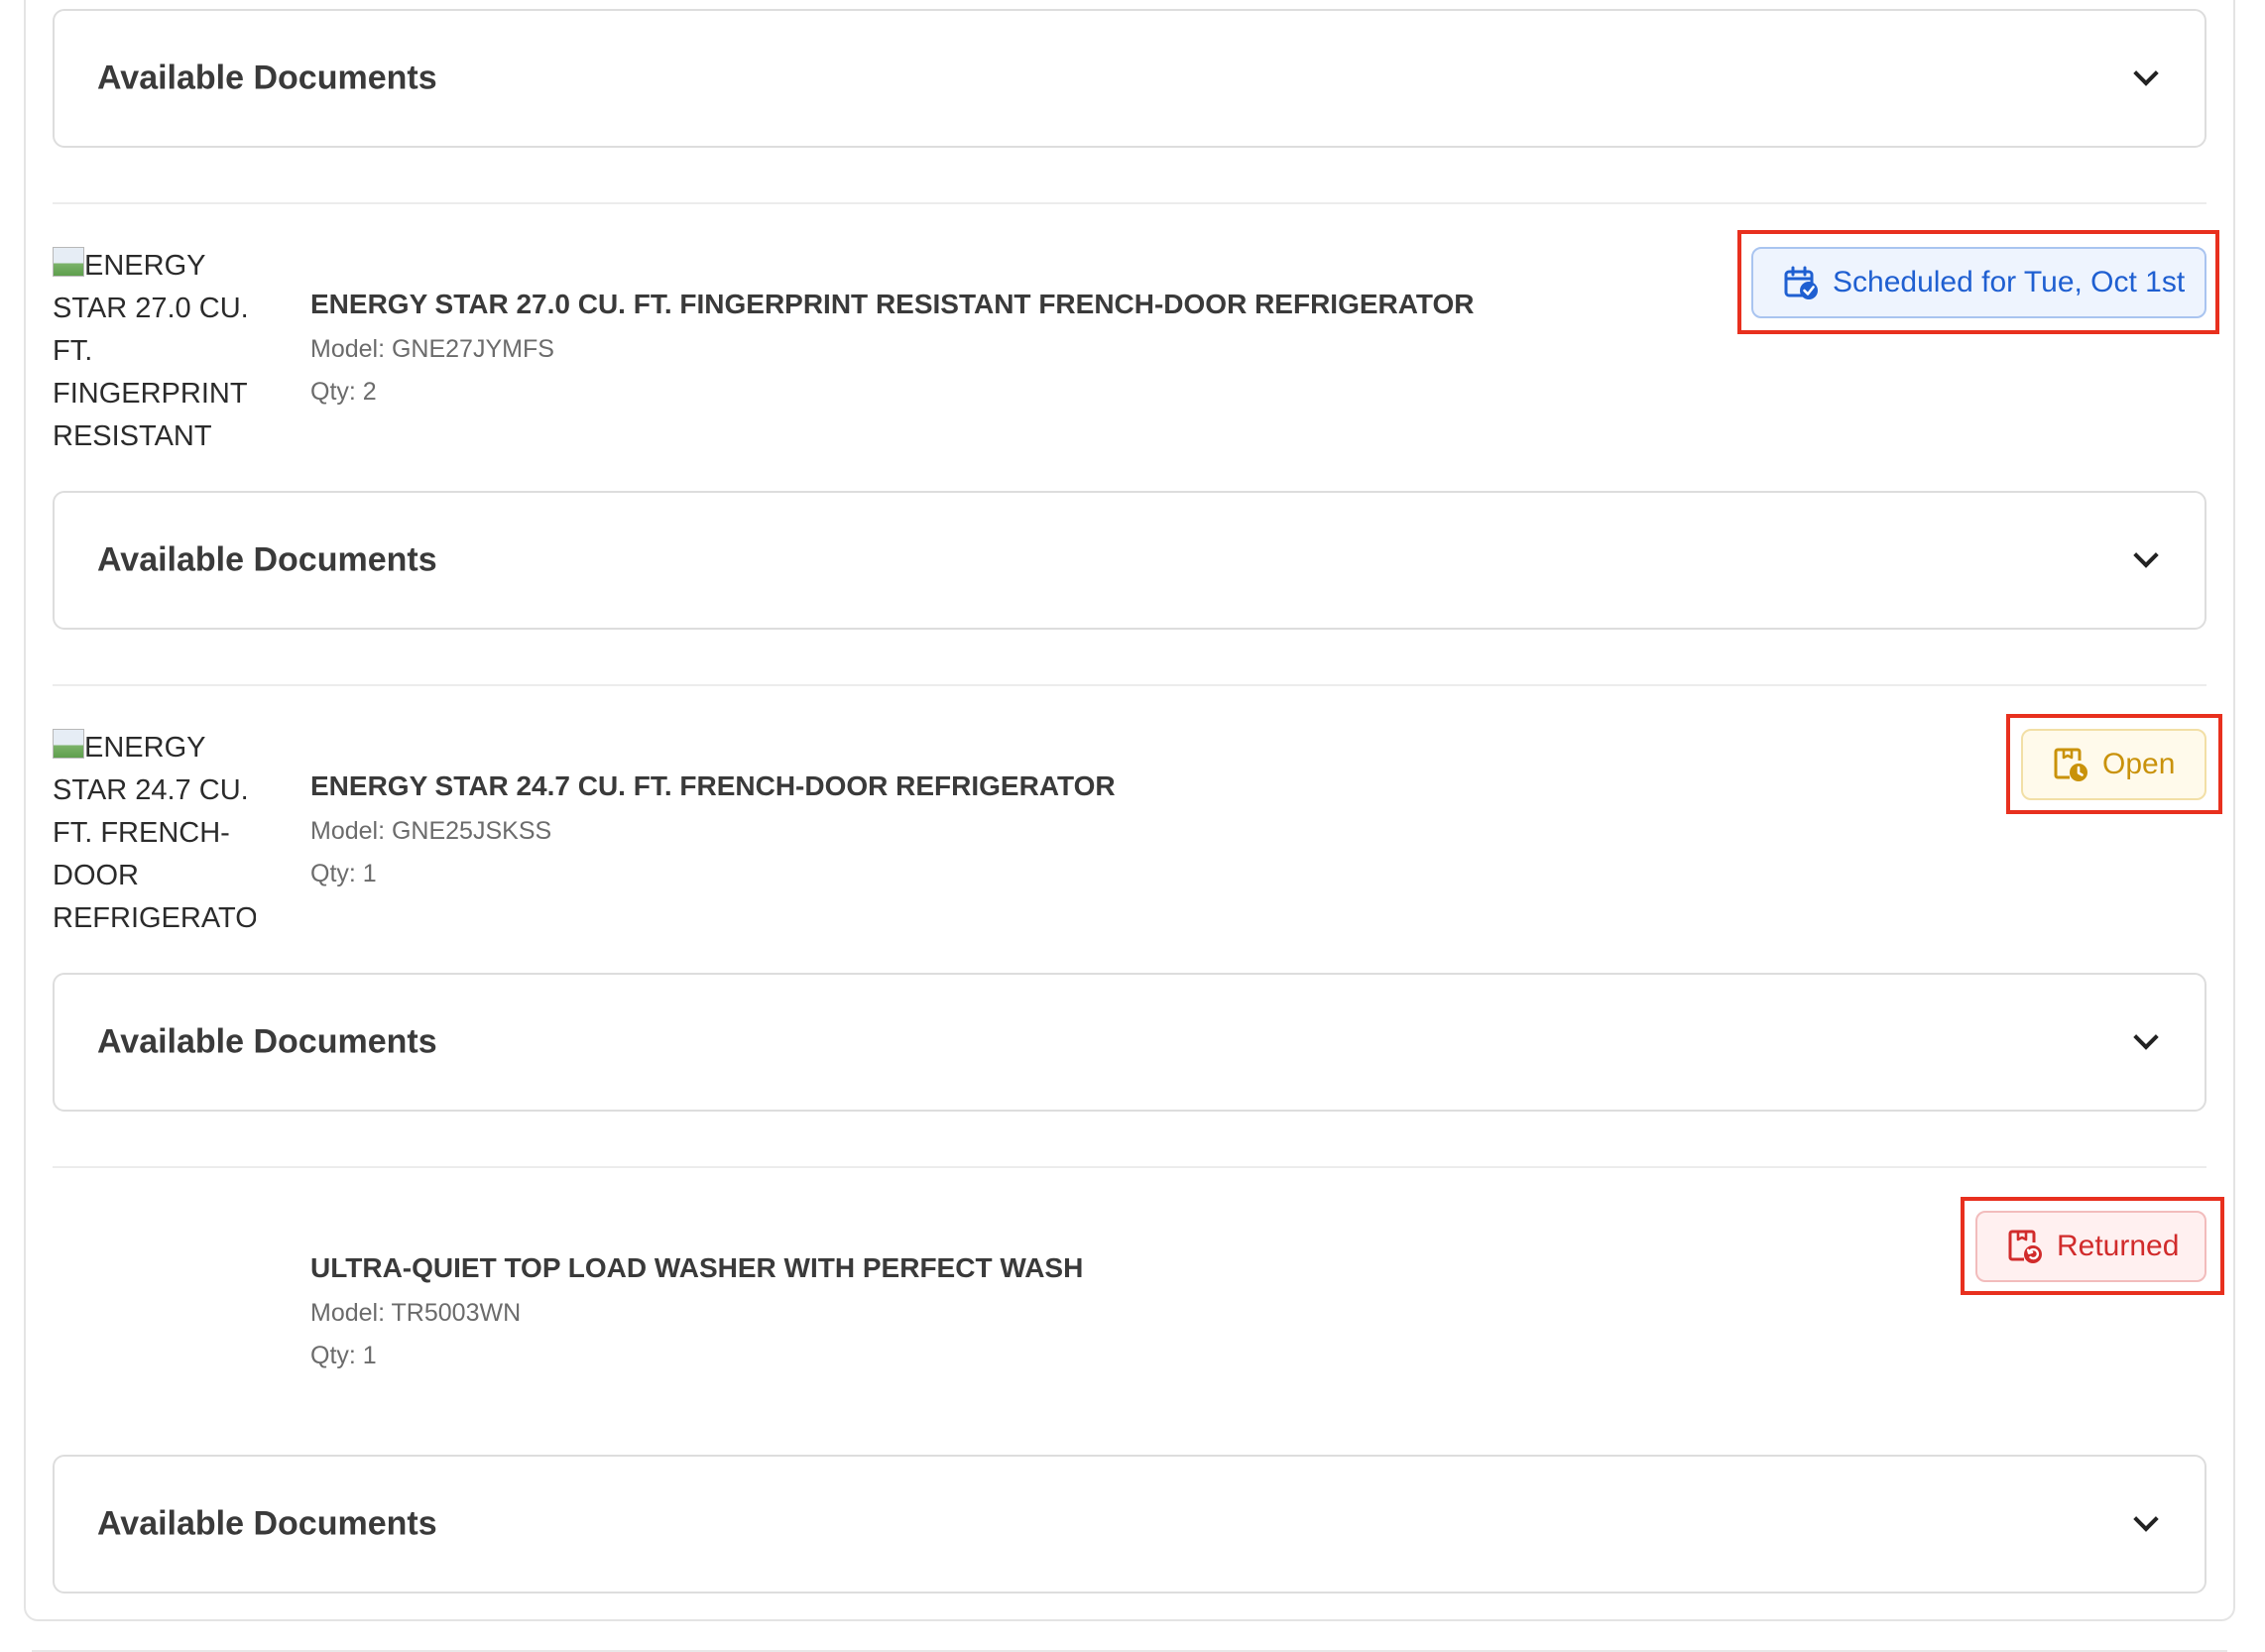  I want to click on product-qty: Qty: 2, so click(343, 392).